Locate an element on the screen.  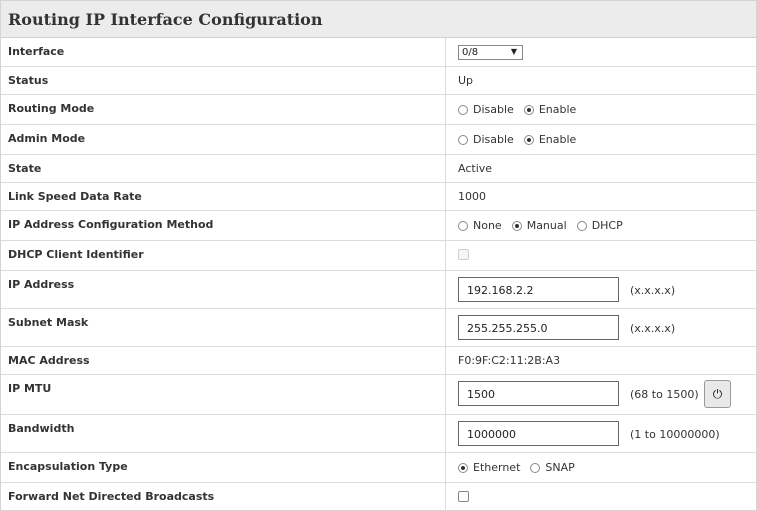
ip-mtu-hint: (68 to 1500) is located at coordinates (664, 394).